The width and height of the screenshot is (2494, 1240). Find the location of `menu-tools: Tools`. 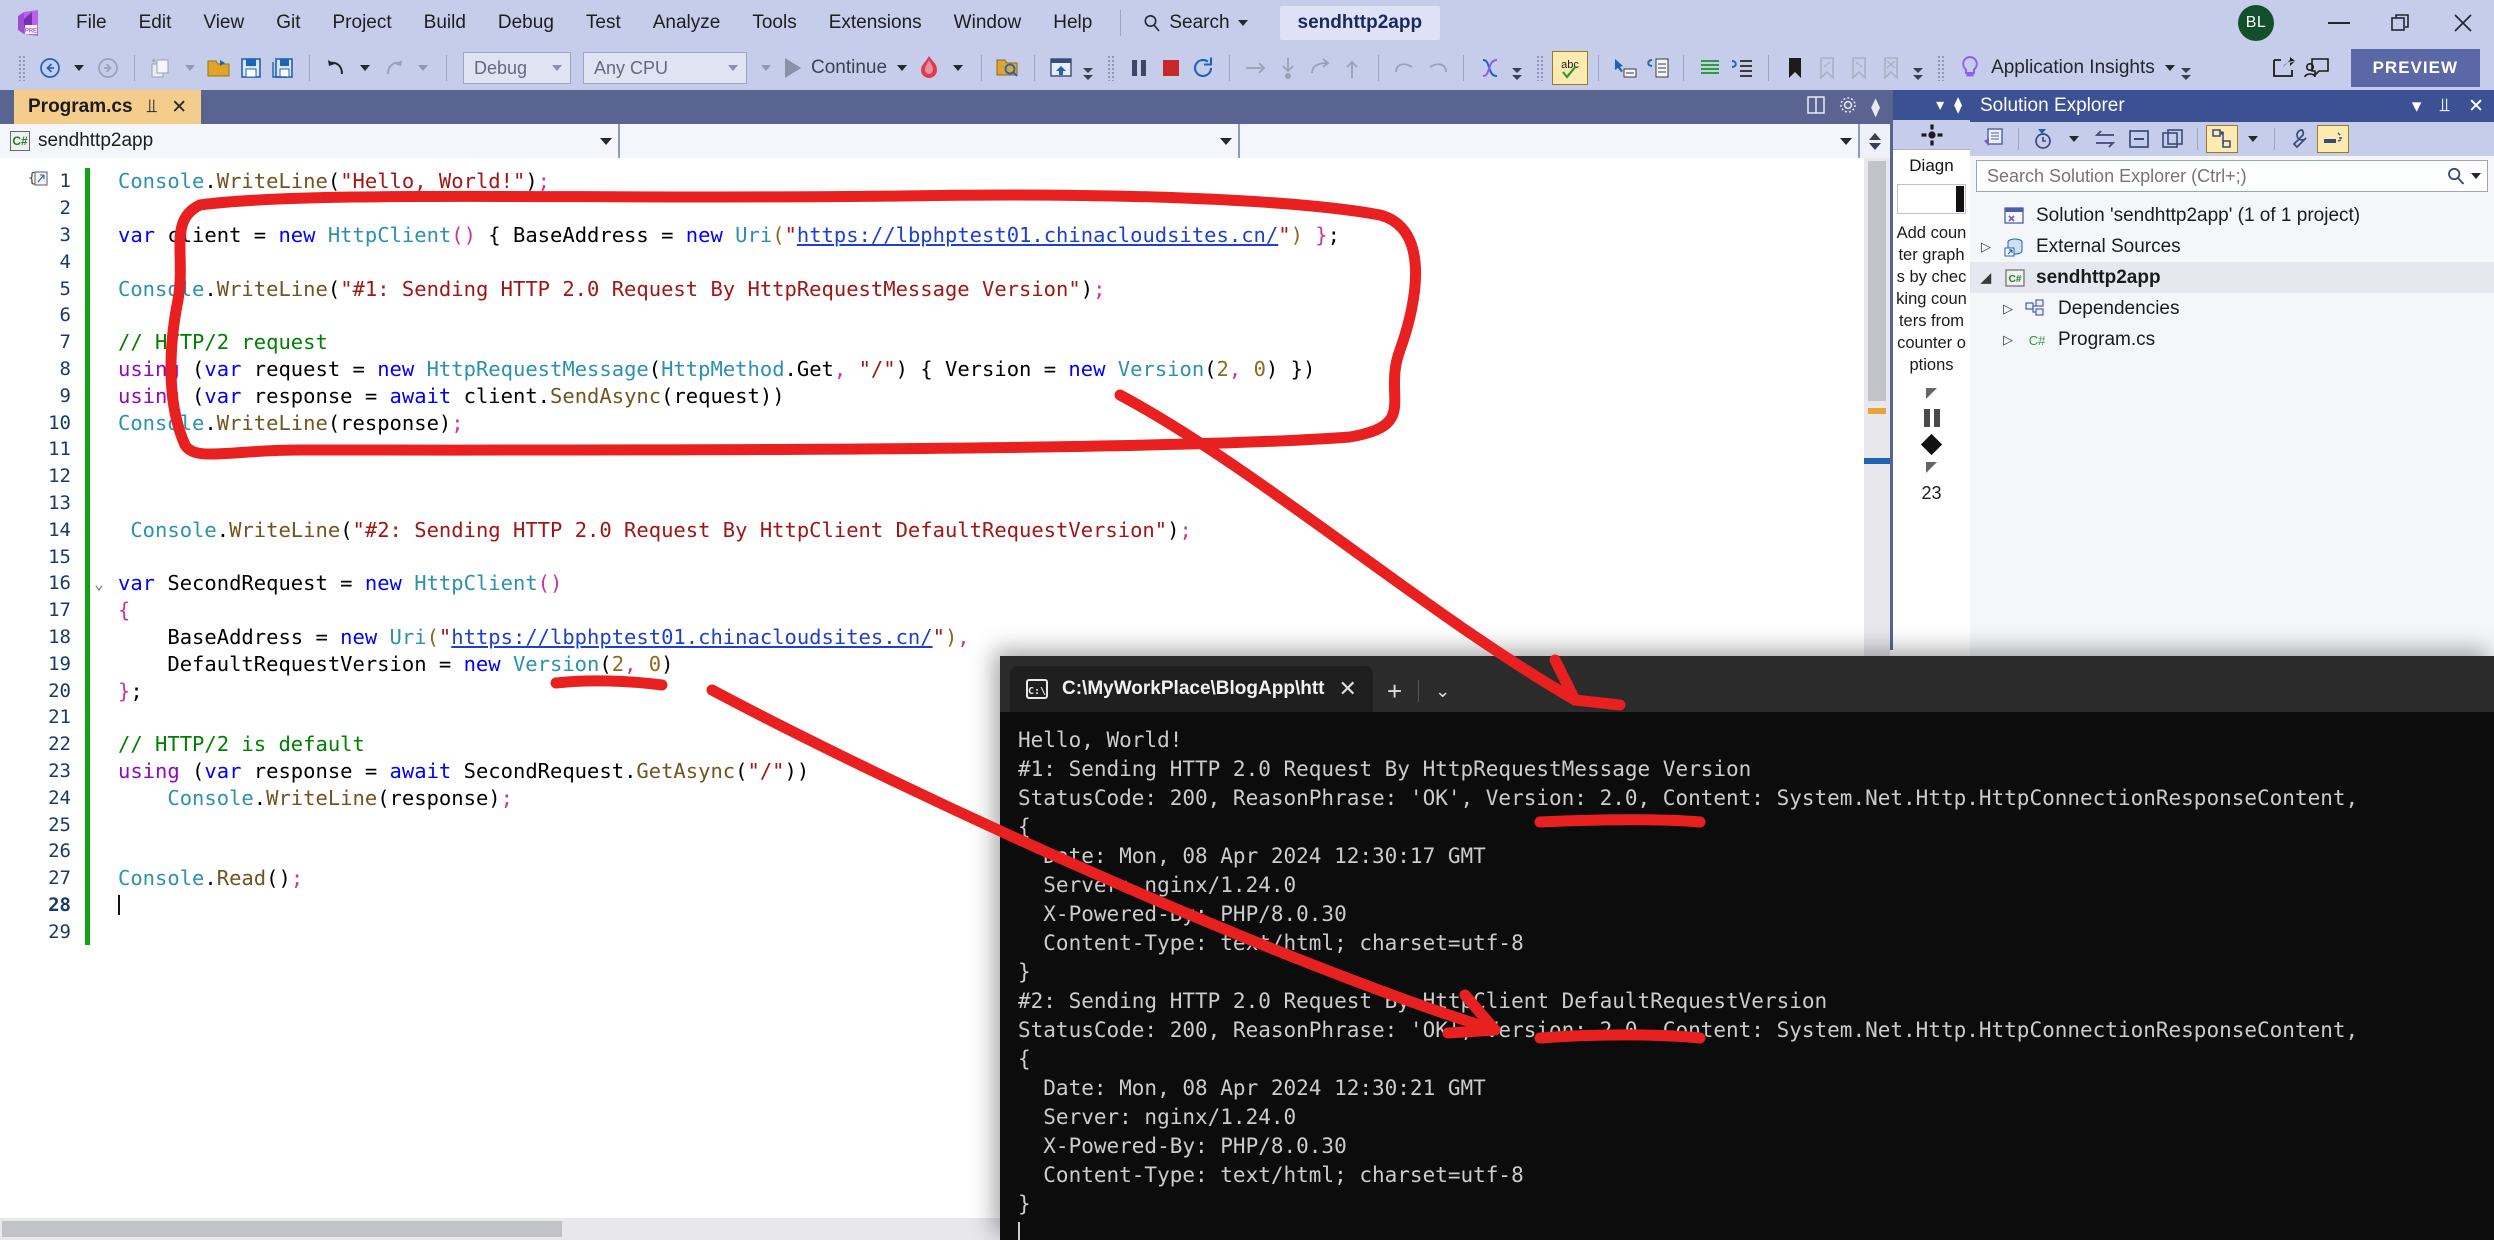

menu-tools: Tools is located at coordinates (774, 23).